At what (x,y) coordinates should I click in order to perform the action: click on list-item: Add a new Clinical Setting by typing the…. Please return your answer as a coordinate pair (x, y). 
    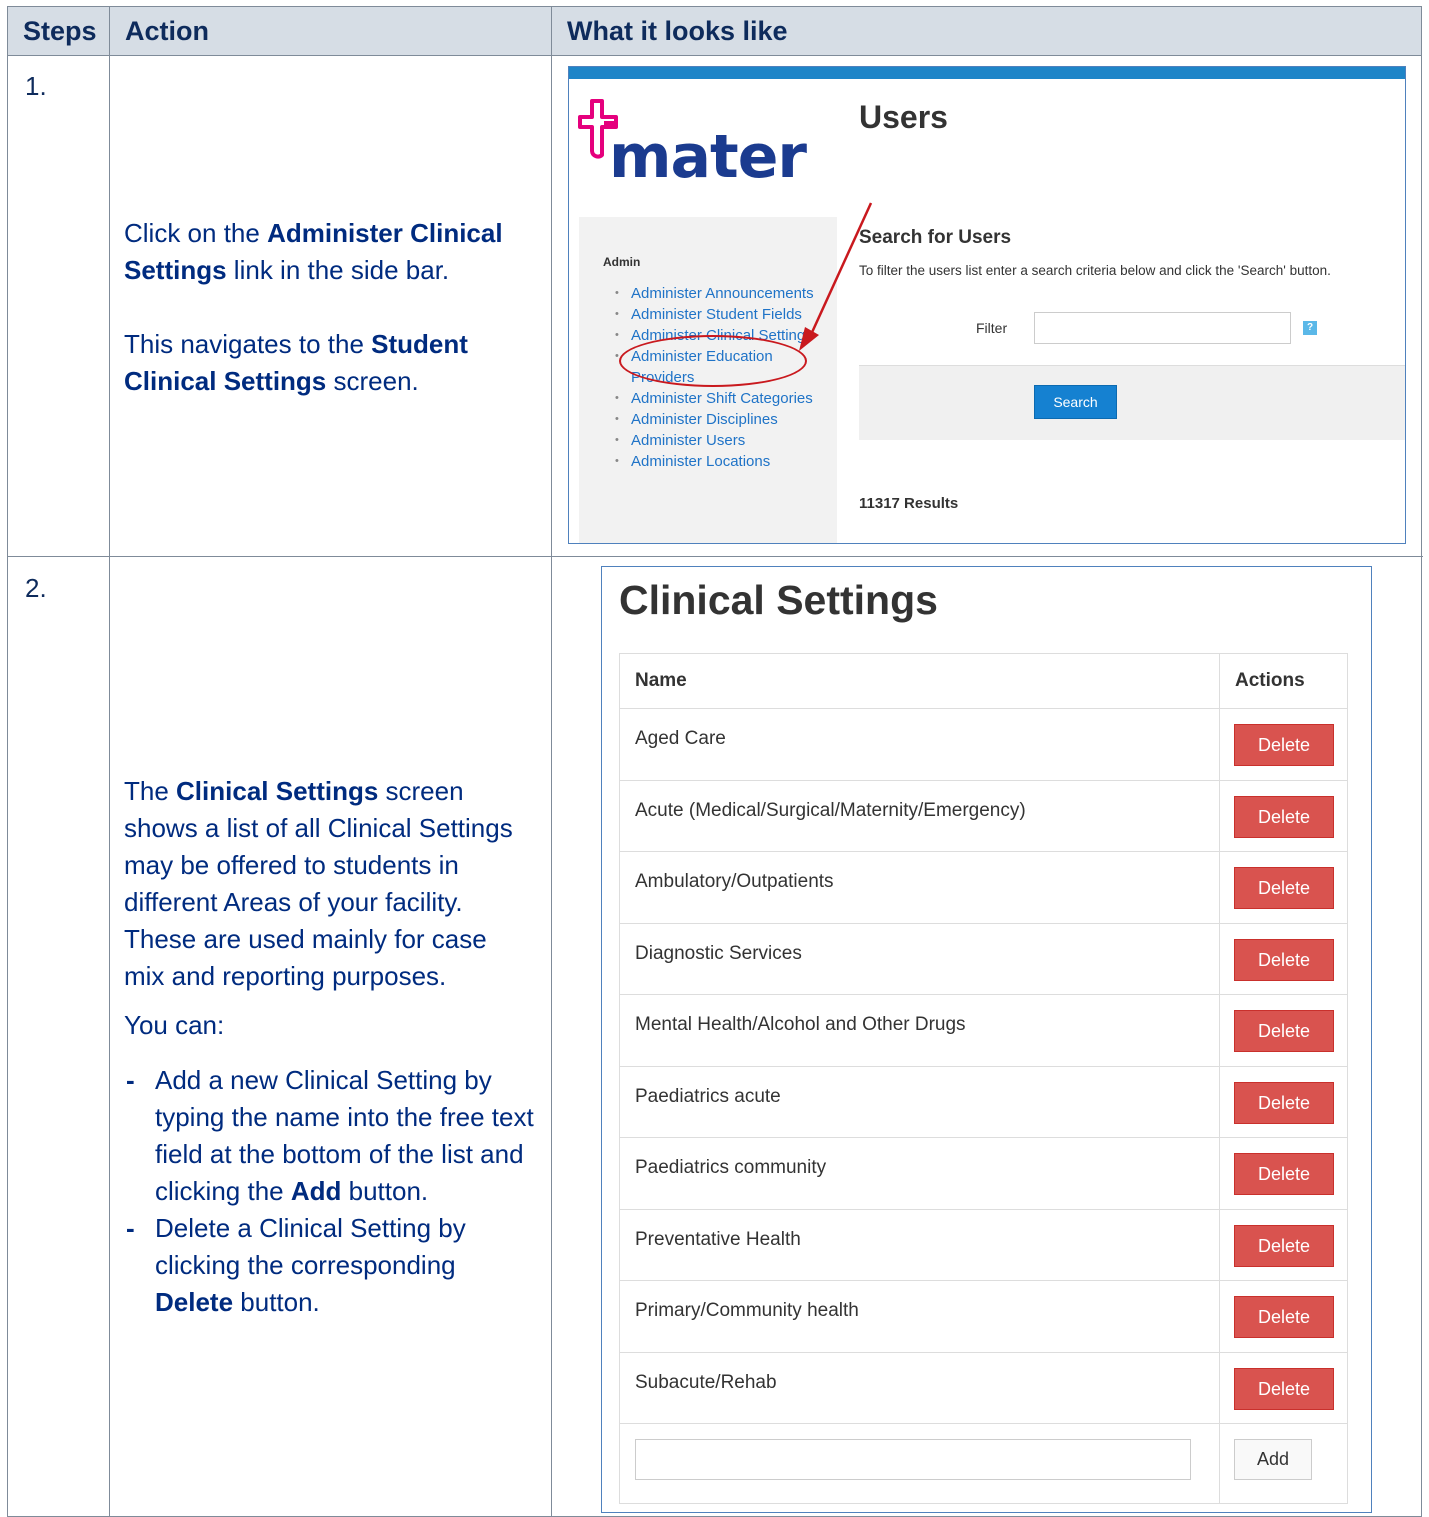
    Looking at the image, I should click on (330, 1136).